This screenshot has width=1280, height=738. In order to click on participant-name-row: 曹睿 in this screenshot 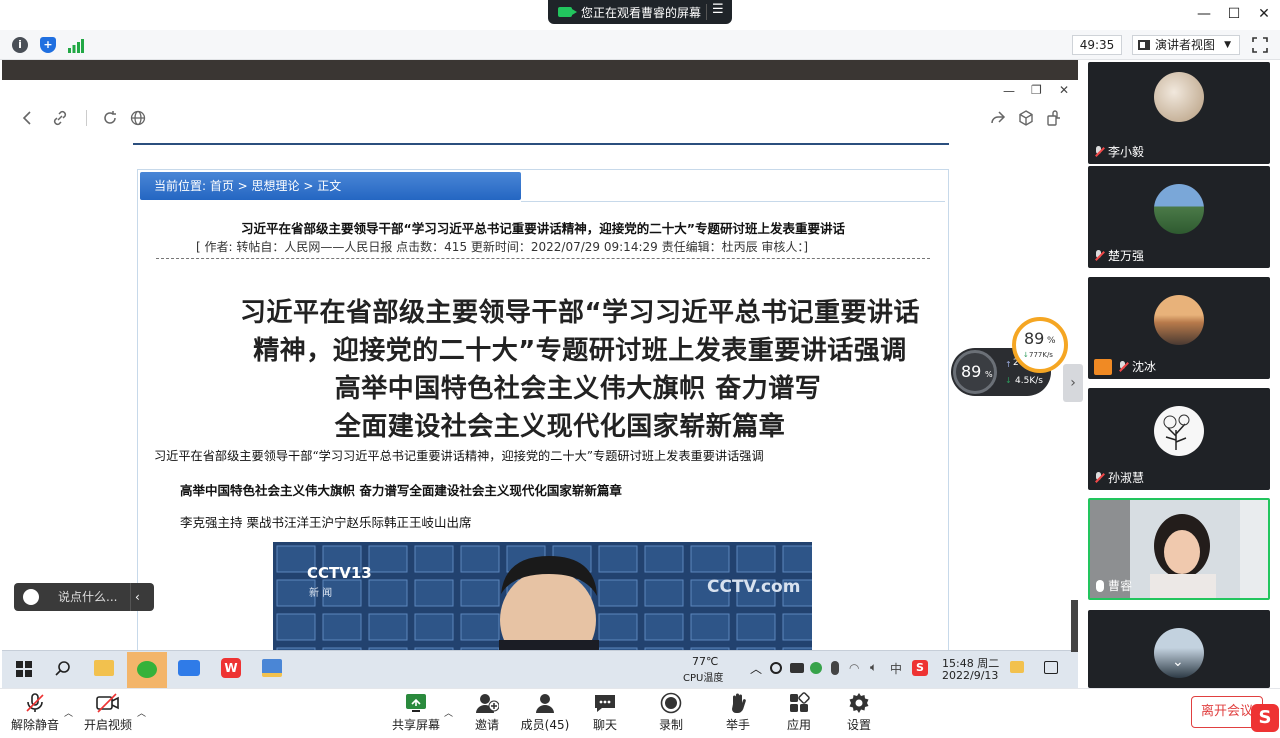, I will do `click(1114, 585)`.